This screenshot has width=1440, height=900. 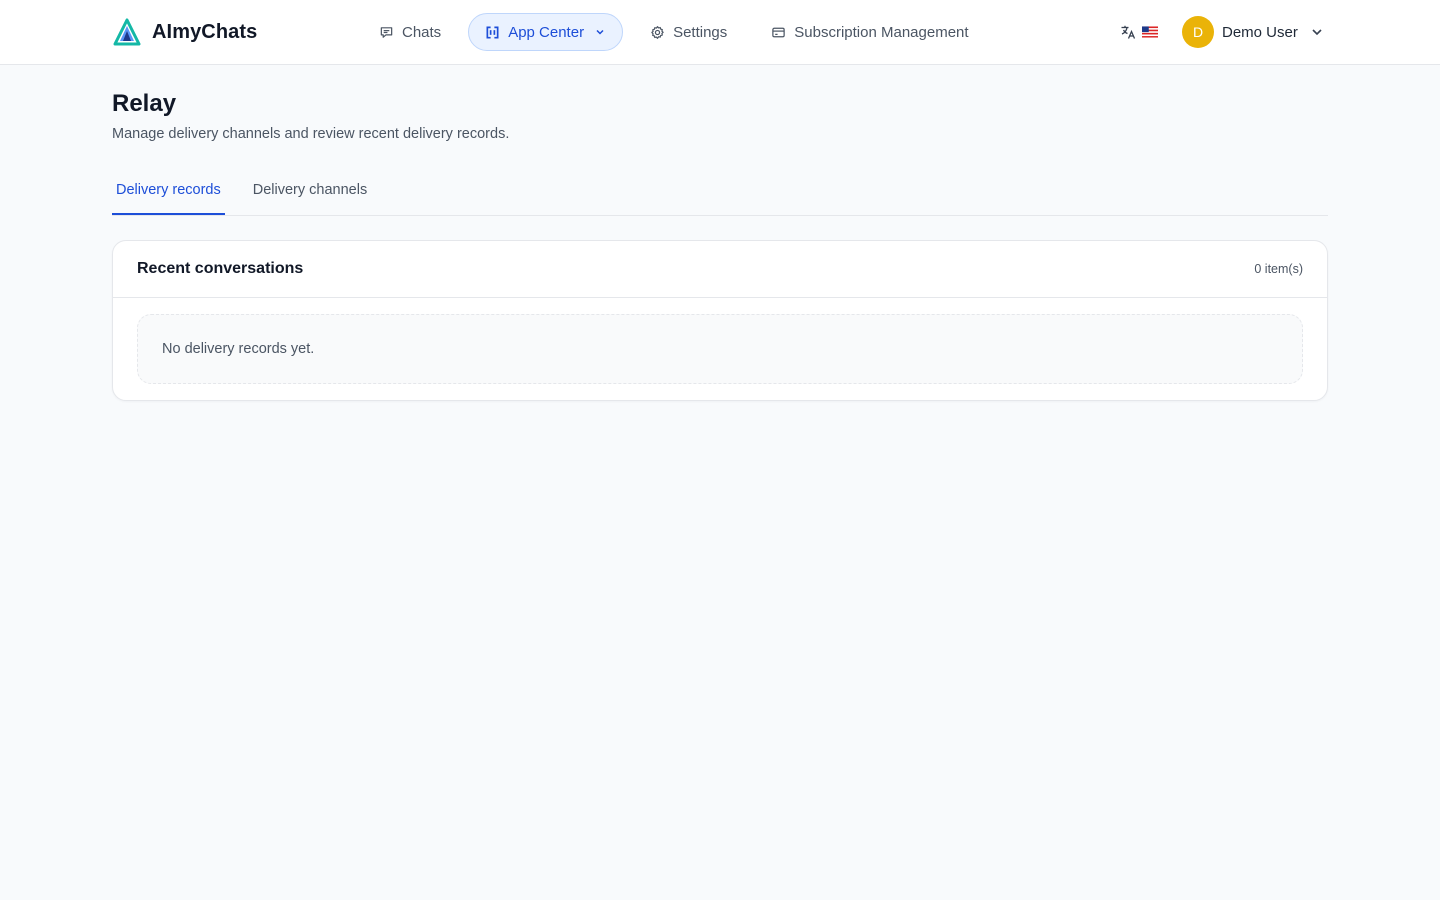 I want to click on app-logo-icon, so click(x=127, y=32).